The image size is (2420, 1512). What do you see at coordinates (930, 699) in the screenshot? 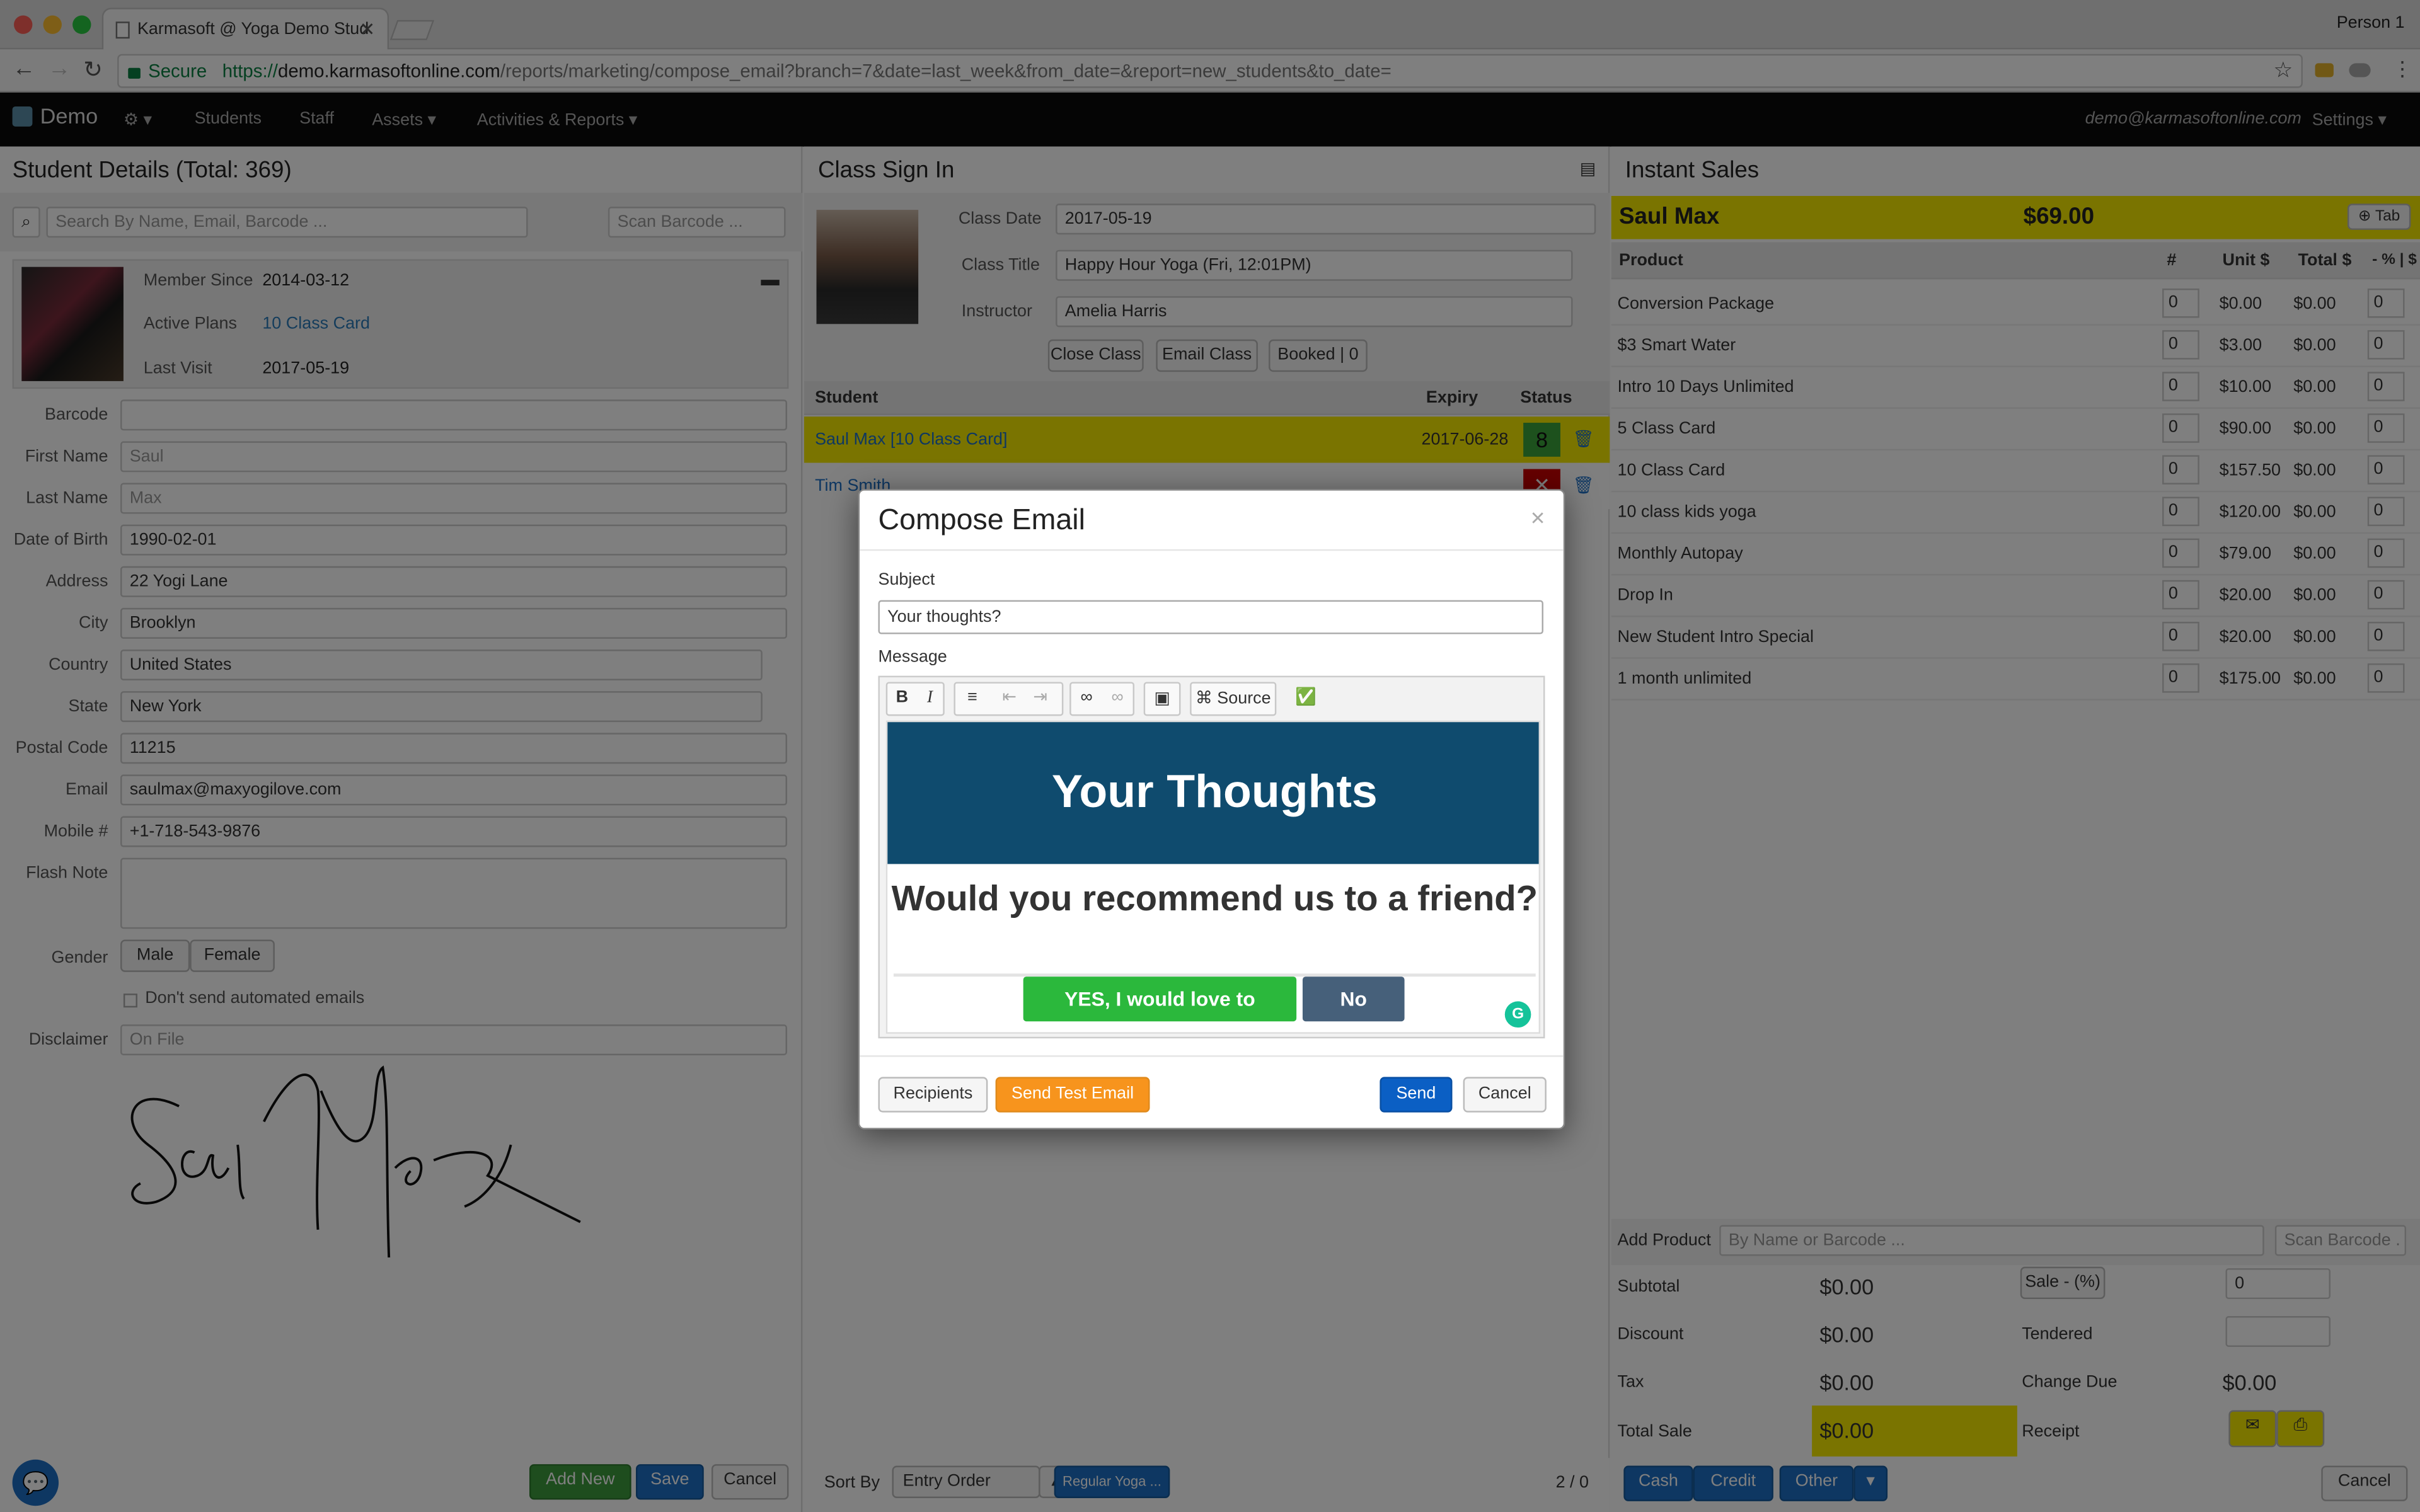
I see `italic-button: I` at bounding box center [930, 699].